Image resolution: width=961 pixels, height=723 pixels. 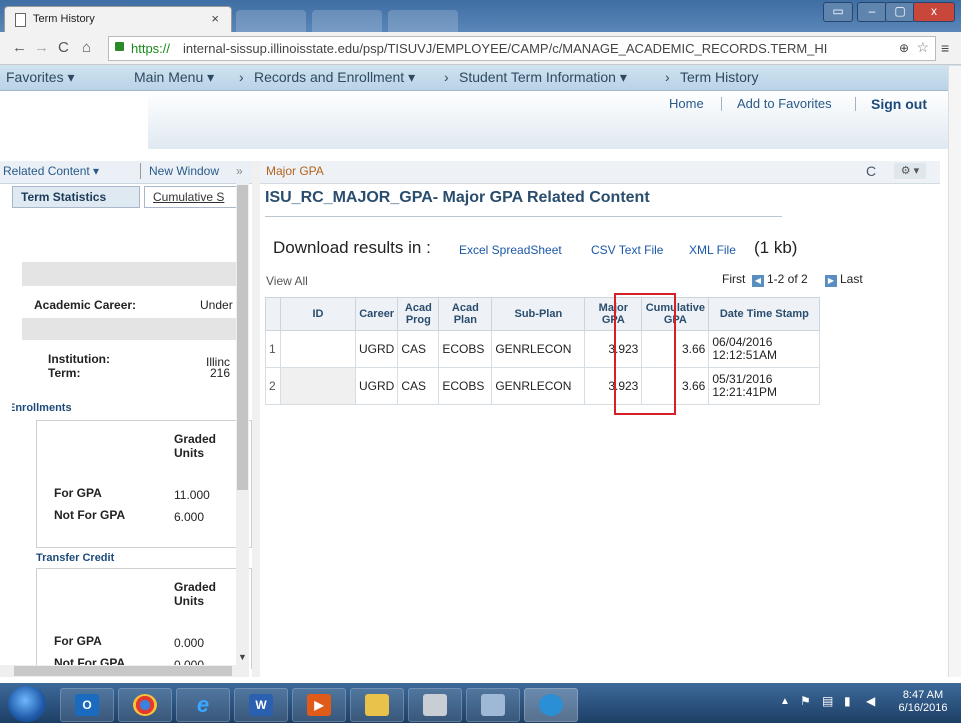 I want to click on prev-page-icon: ◀, so click(x=758, y=281).